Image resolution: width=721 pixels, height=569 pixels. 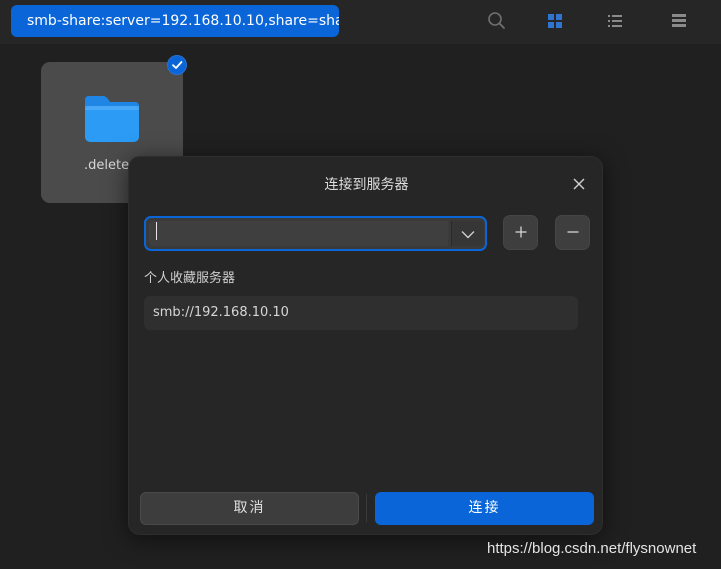 I want to click on plus-icon, so click(x=521, y=232).